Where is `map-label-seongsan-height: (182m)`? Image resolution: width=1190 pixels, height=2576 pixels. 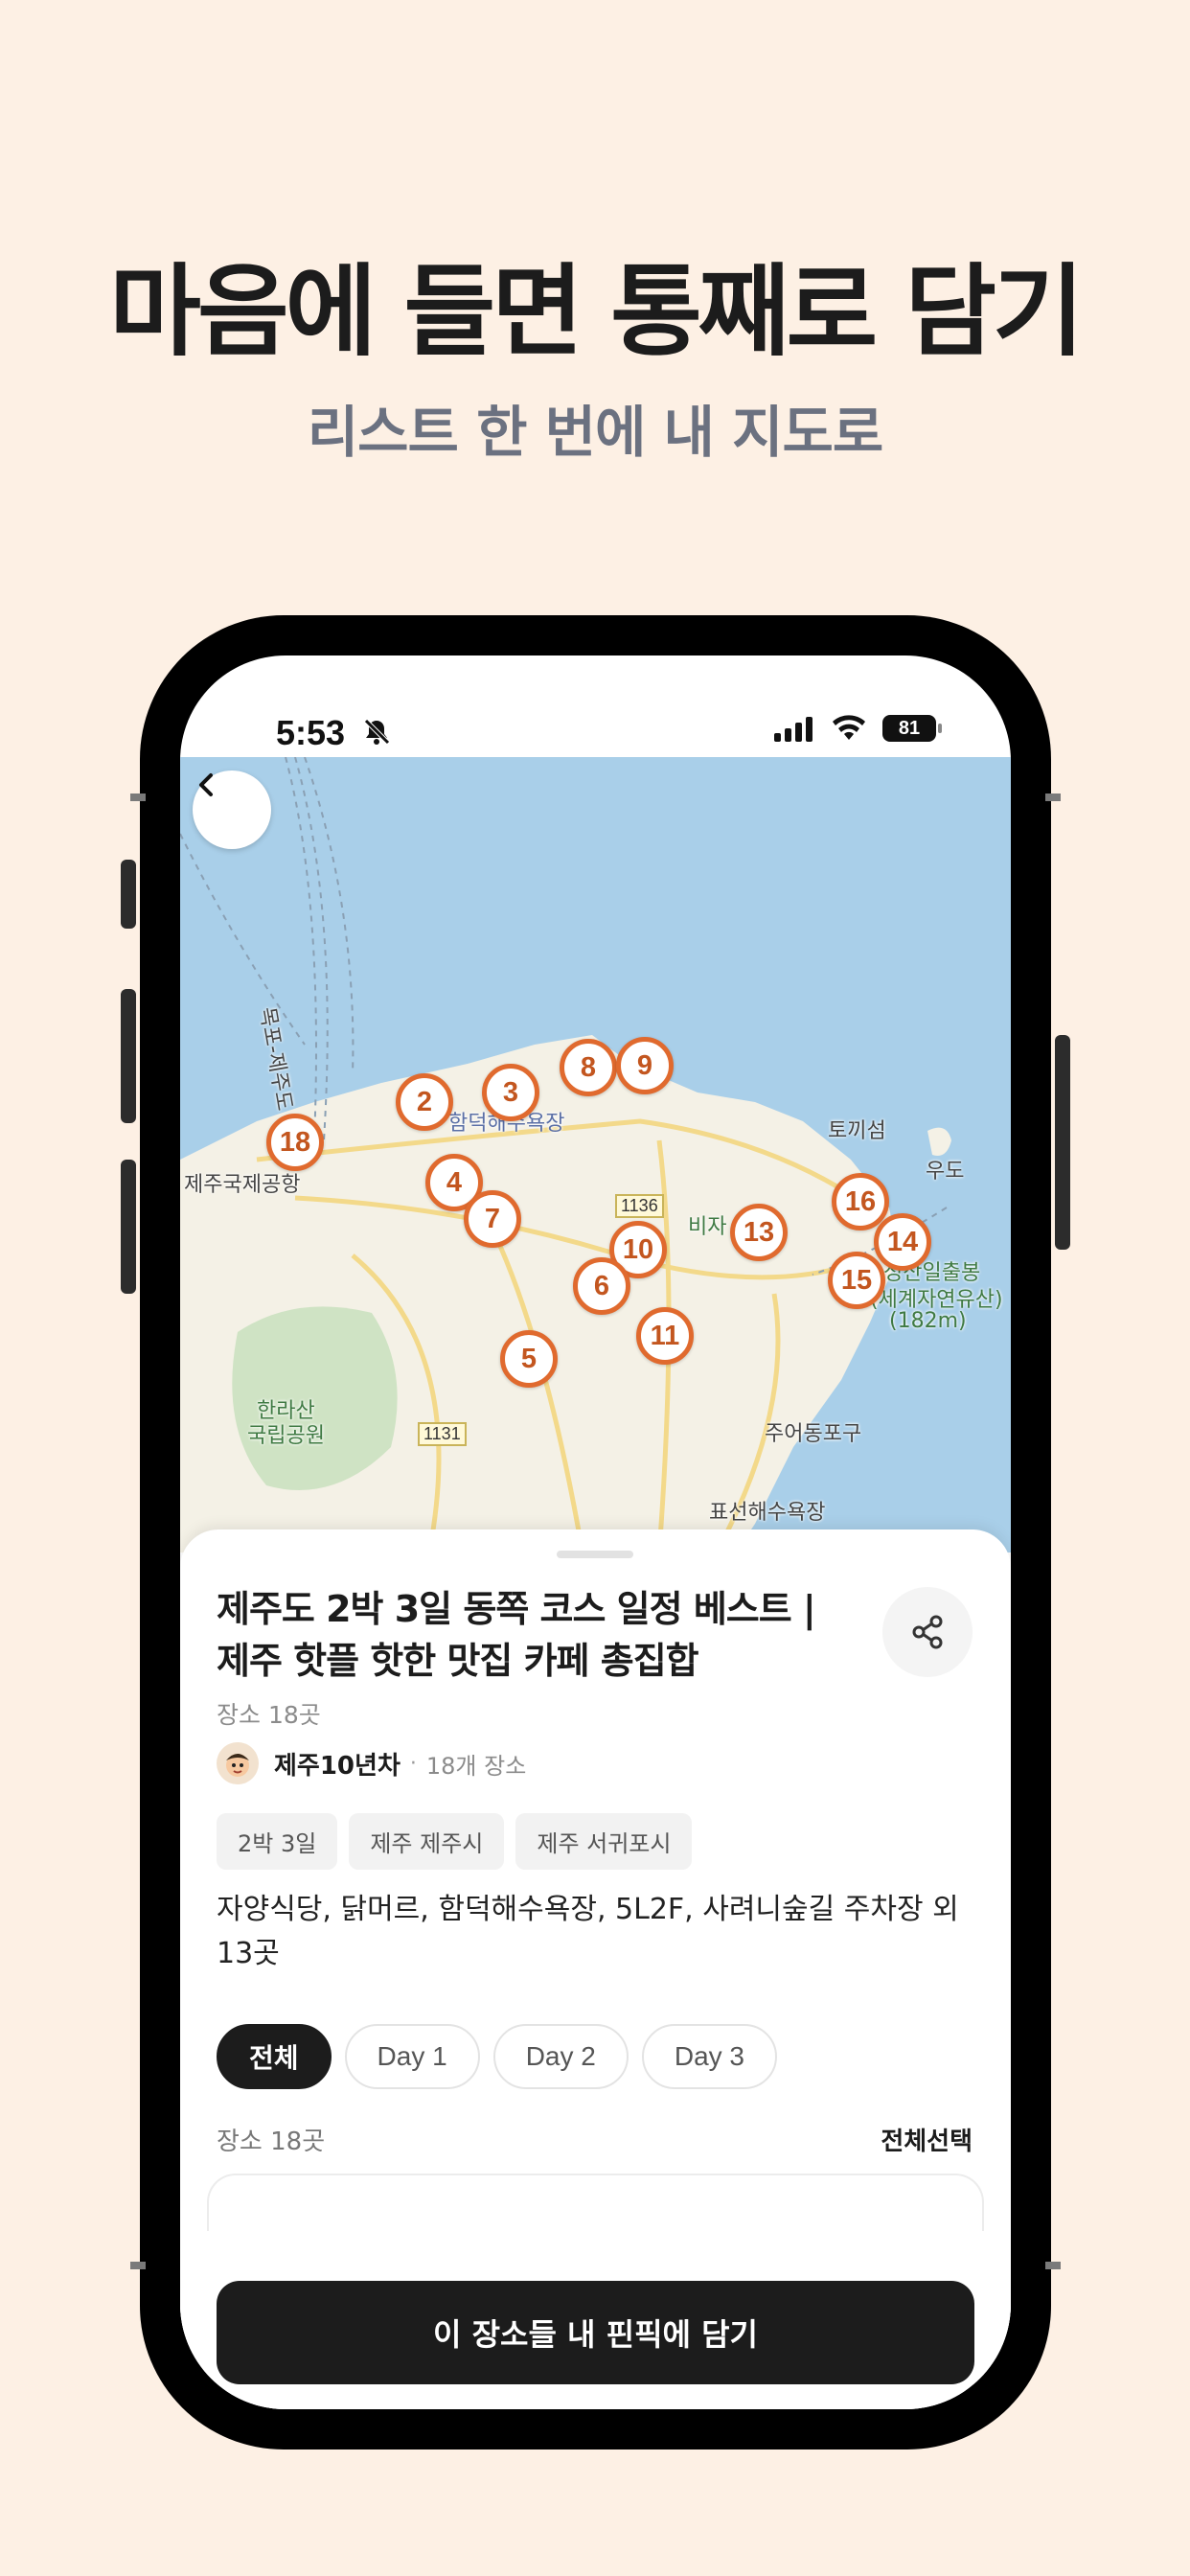
map-label-seongsan-height: (182m) is located at coordinates (928, 1321).